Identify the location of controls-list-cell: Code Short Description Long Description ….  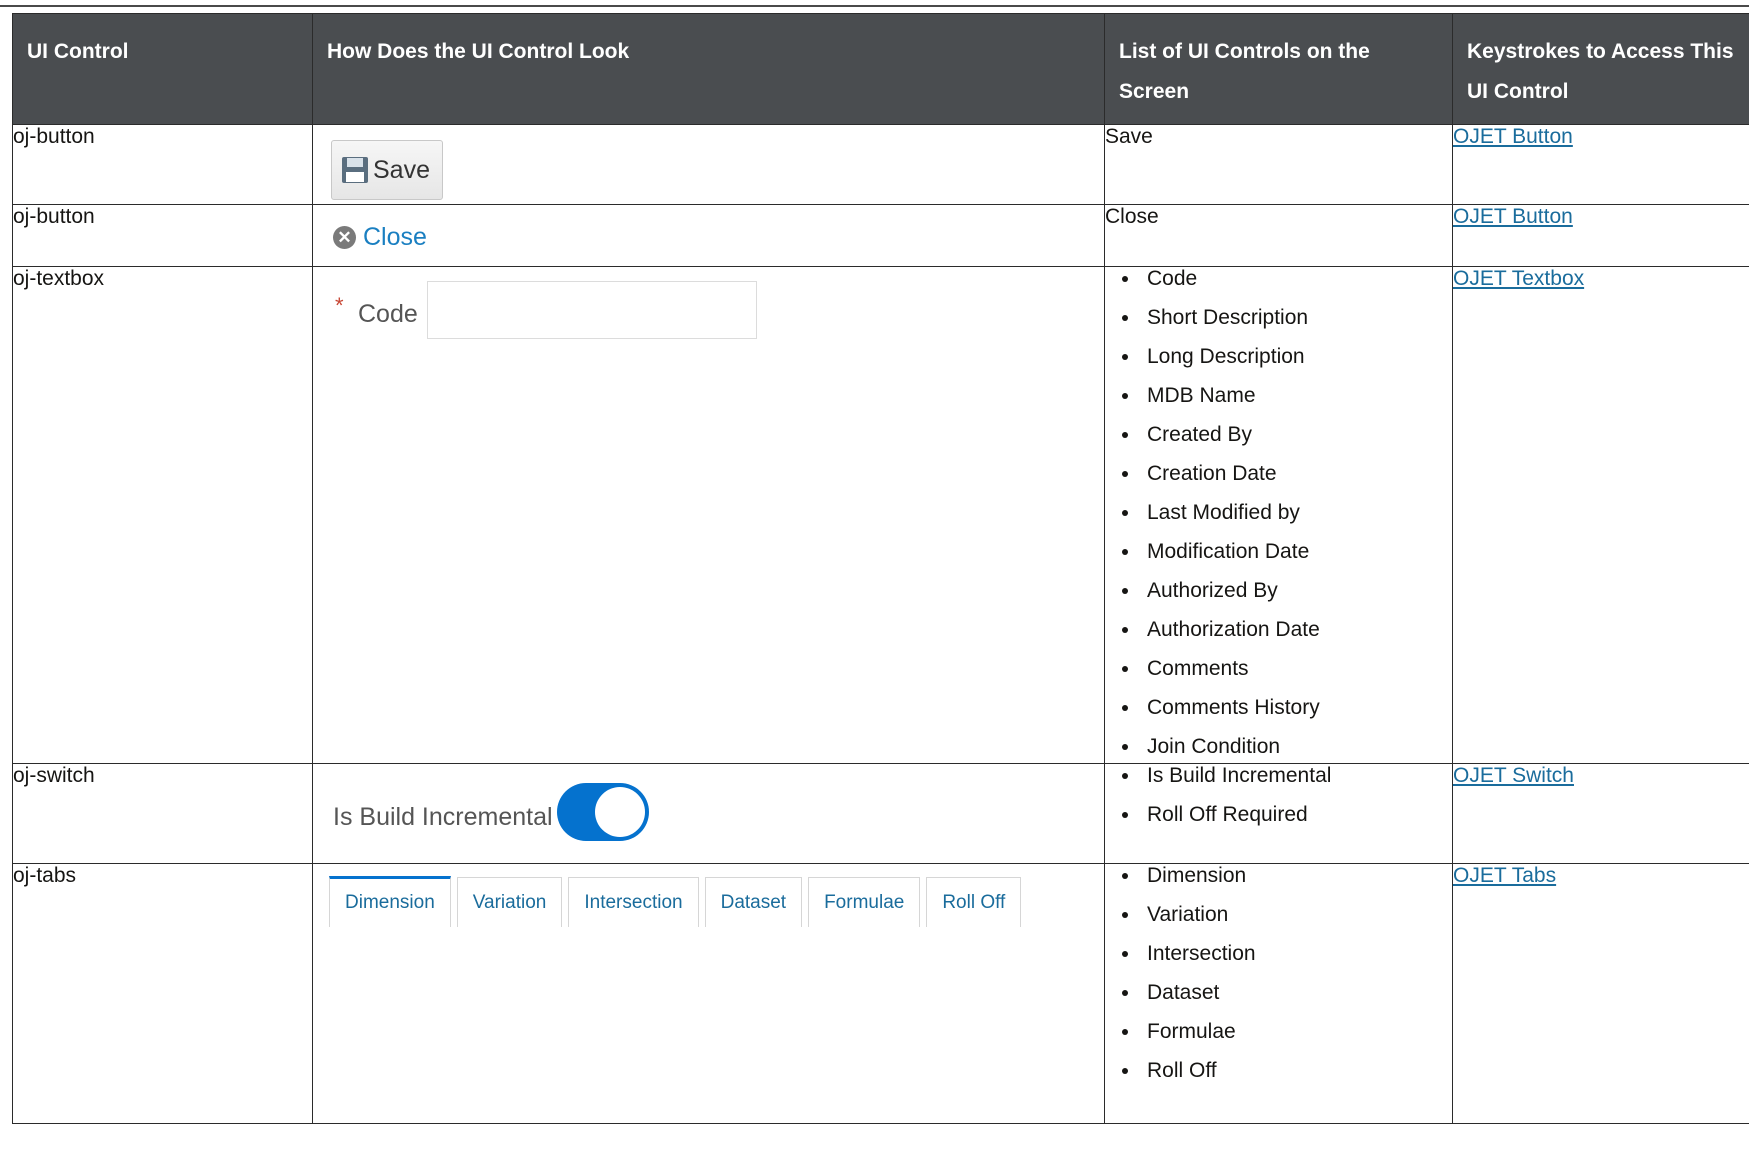
(1278, 515).